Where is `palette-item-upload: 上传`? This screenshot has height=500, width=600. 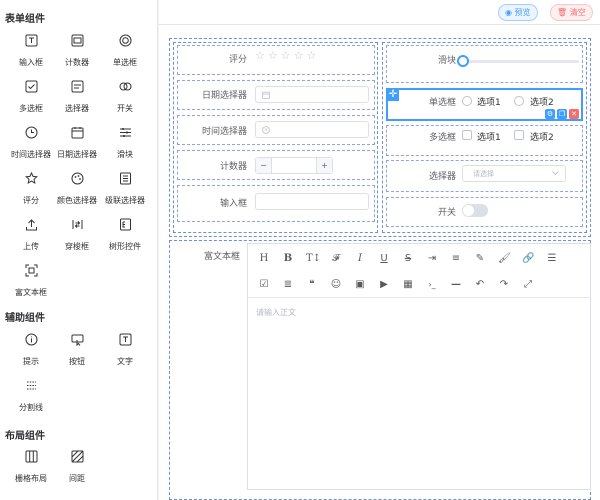 palette-item-upload: 上传 is located at coordinates (31, 234).